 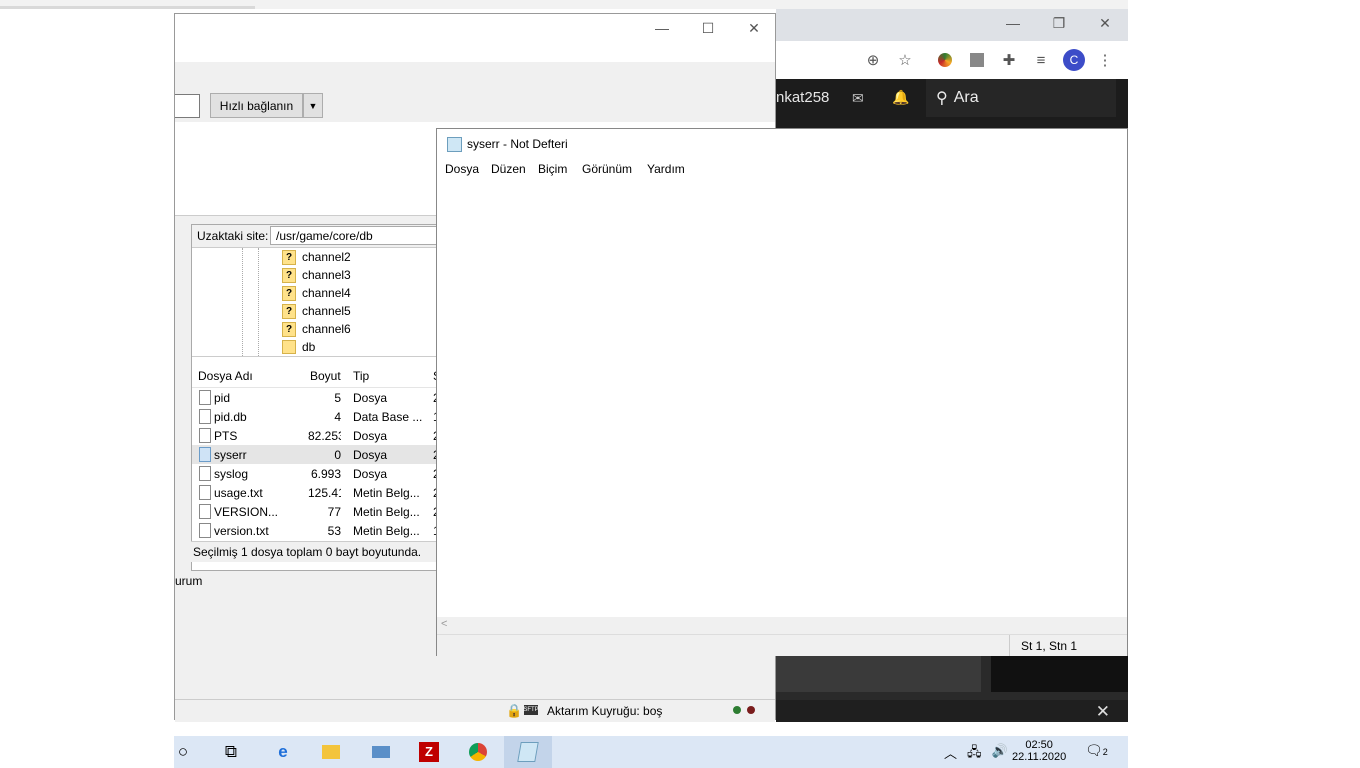 I want to click on edge-icon: e, so click(x=283, y=752).